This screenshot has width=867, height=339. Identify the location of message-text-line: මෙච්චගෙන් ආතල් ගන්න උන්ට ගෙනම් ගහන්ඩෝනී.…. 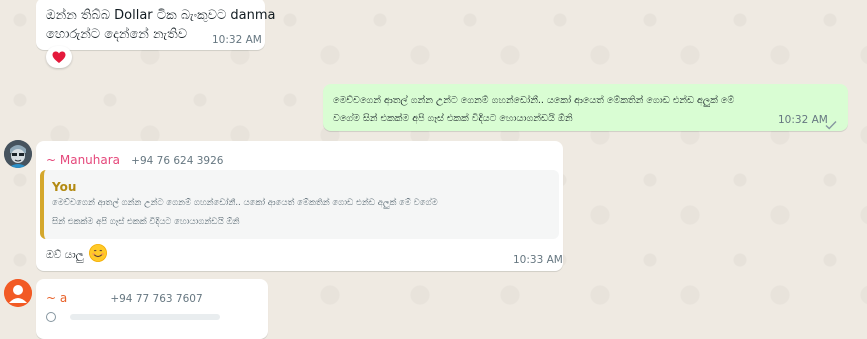
(534, 100).